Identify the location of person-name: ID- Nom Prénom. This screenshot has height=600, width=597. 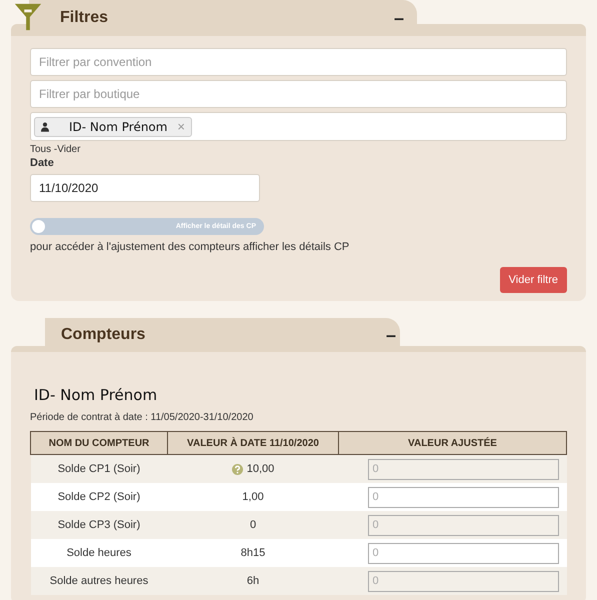
(118, 127).